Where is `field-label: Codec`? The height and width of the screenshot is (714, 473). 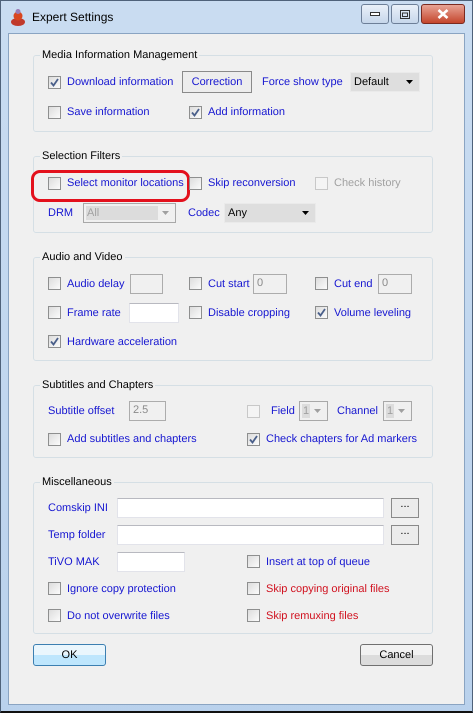 field-label: Codec is located at coordinates (204, 213).